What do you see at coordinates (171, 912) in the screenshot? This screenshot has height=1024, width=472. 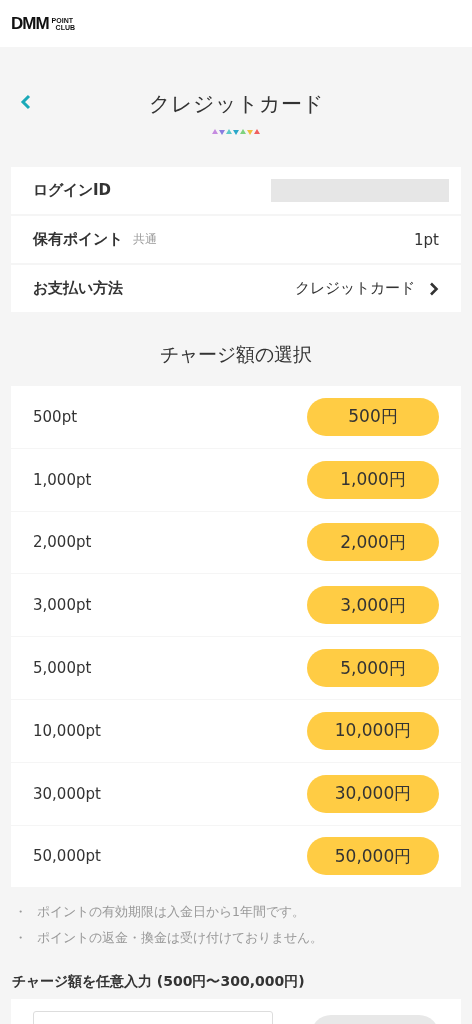 I see `note-text: ポイントの有効期限は入金日から1年間です。` at bounding box center [171, 912].